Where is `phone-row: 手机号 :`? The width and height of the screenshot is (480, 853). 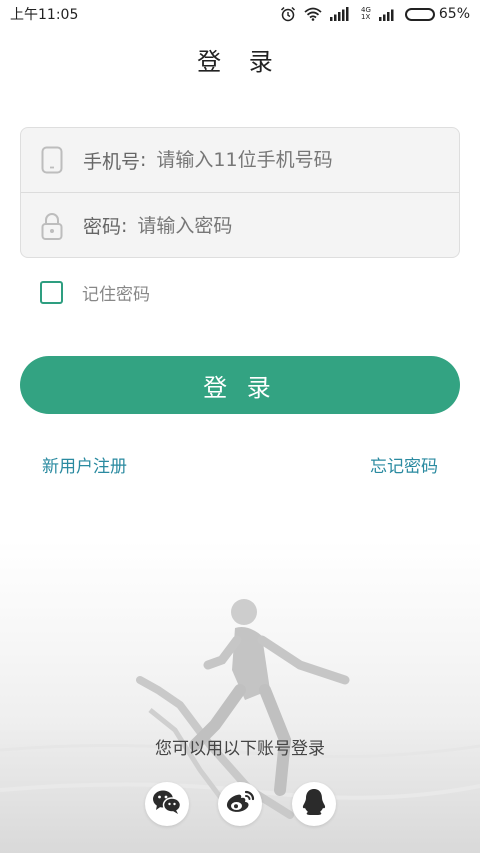
phone-row: 手机号 : is located at coordinates (240, 160).